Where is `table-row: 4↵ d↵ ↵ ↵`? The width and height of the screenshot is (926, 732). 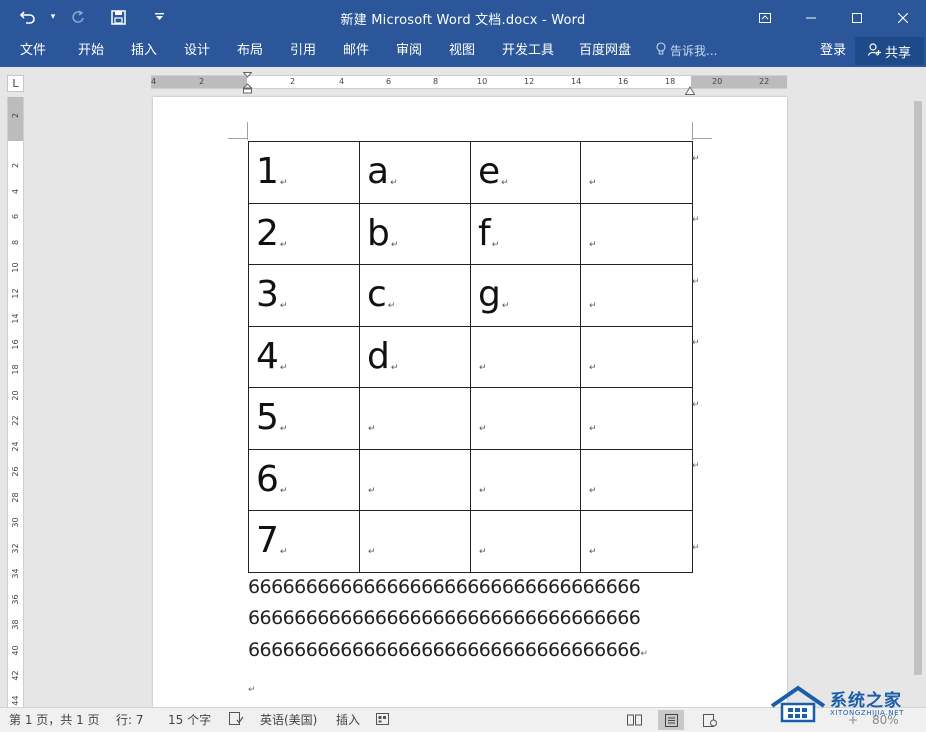 table-row: 4↵ d↵ ↵ ↵ is located at coordinates (470, 356).